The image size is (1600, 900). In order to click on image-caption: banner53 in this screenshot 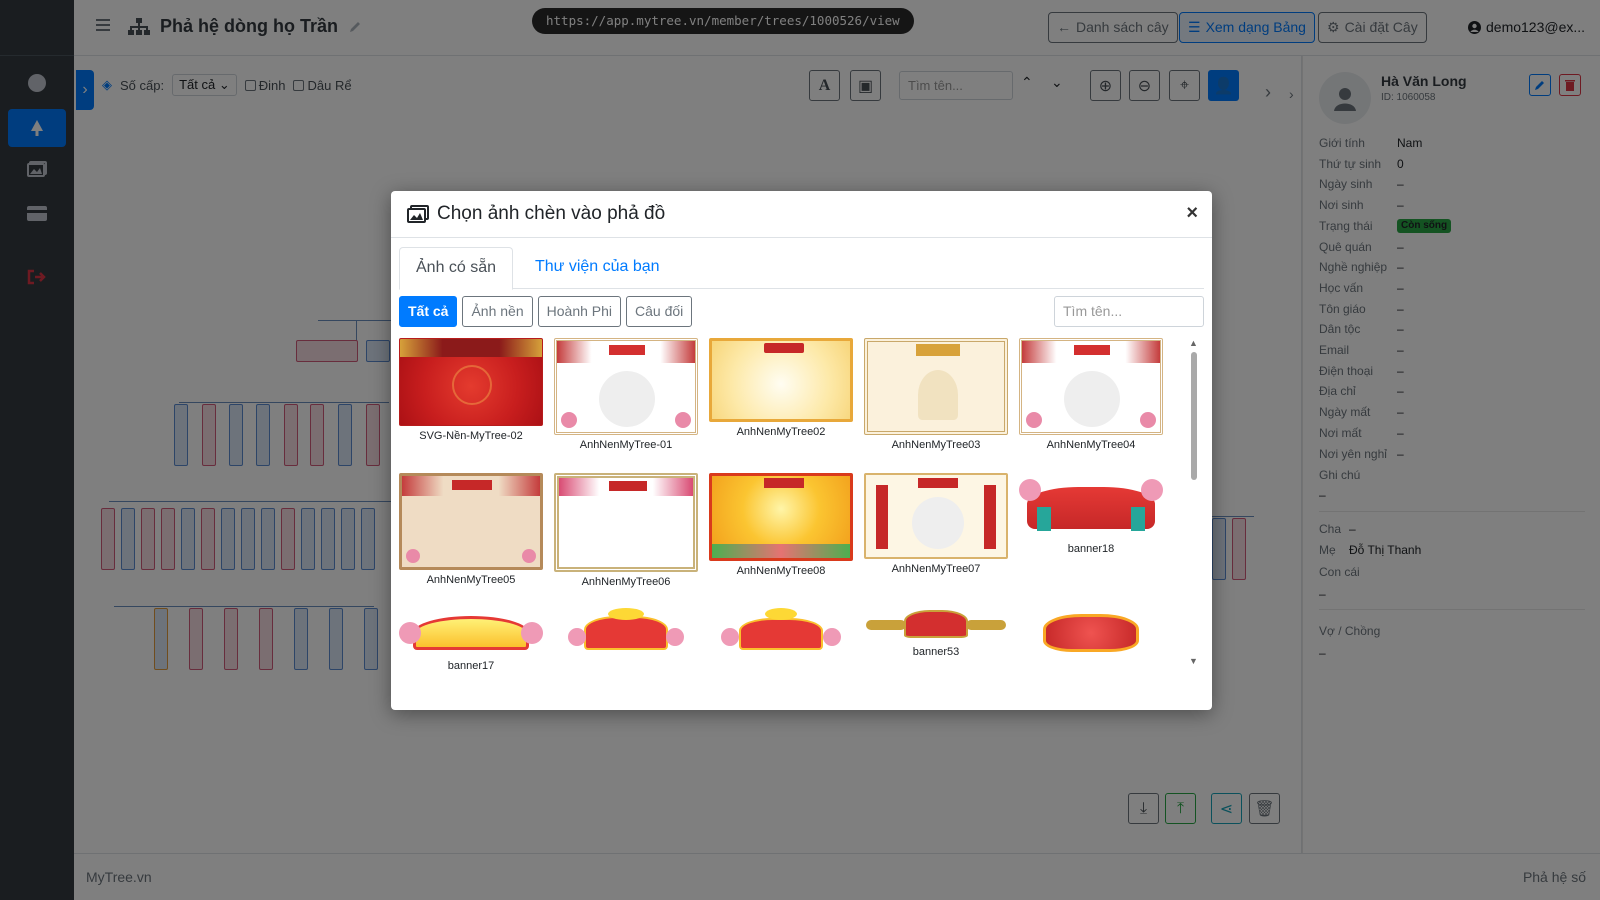, I will do `click(936, 652)`.